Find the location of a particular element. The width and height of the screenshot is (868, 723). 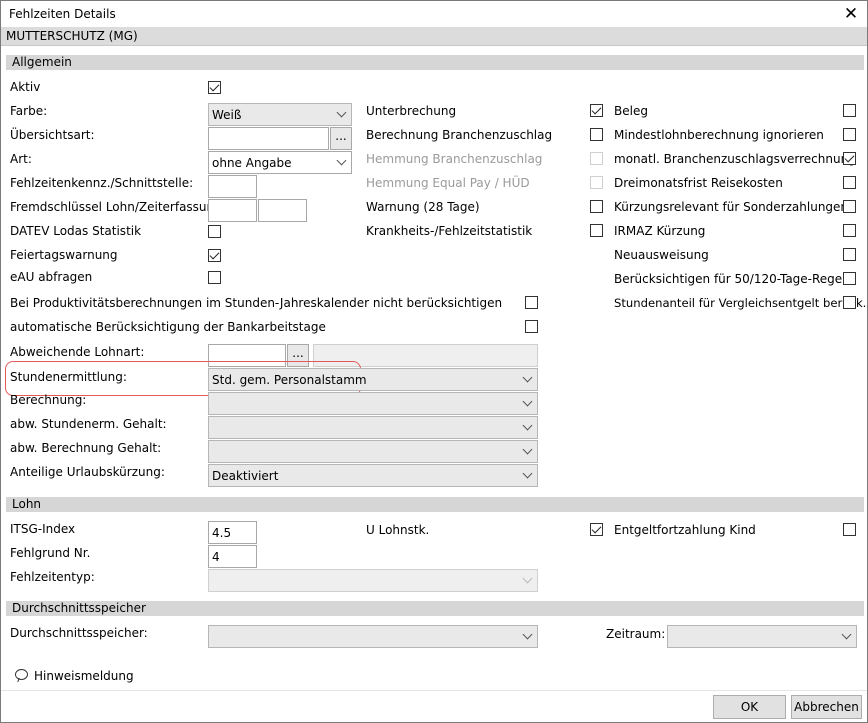

record-title: MUTTERSCHUTZ (MG) is located at coordinates (72, 36).